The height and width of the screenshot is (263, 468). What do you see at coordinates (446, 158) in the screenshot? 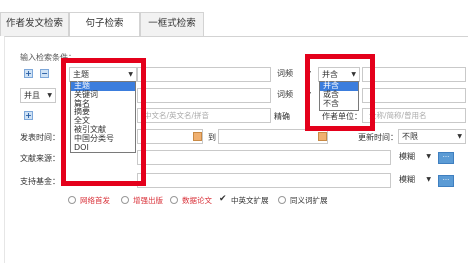
I see `source-more-button: ···` at bounding box center [446, 158].